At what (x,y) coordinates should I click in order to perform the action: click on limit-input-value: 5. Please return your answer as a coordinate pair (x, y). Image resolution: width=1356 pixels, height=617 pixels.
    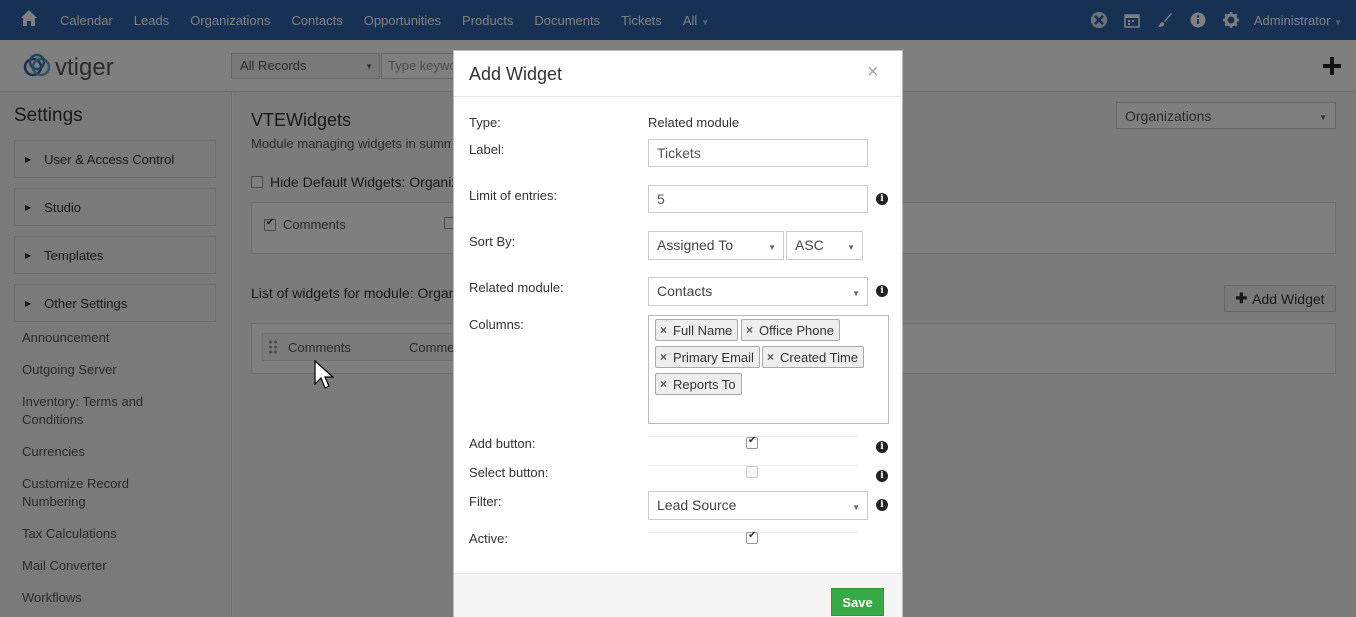
    Looking at the image, I should click on (661, 199).